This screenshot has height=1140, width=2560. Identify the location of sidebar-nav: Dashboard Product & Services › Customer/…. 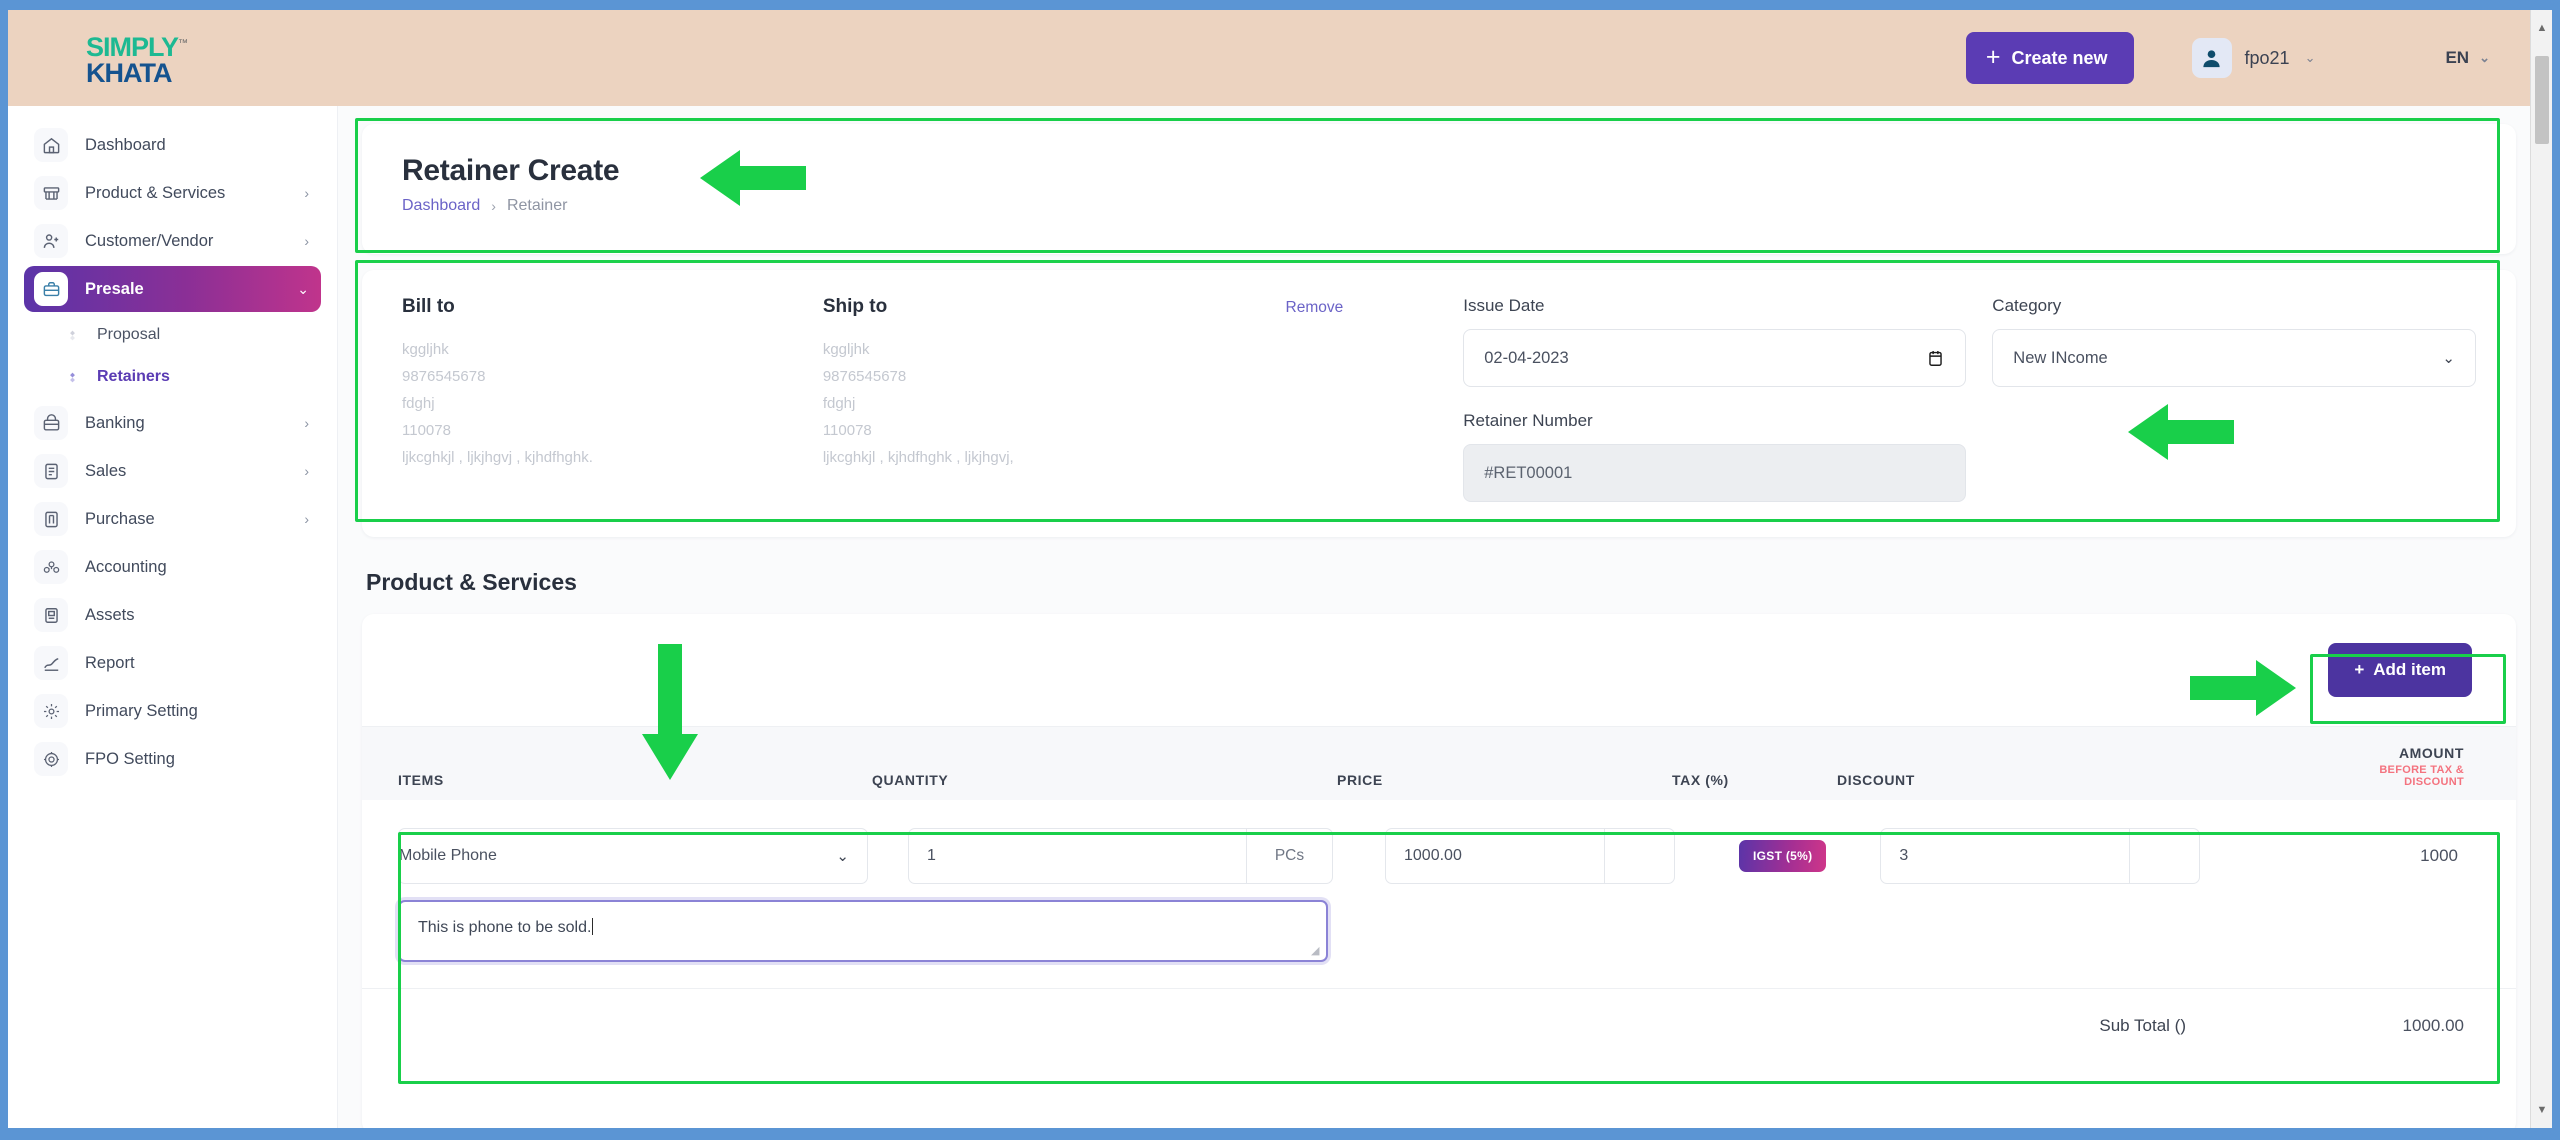
(173, 617).